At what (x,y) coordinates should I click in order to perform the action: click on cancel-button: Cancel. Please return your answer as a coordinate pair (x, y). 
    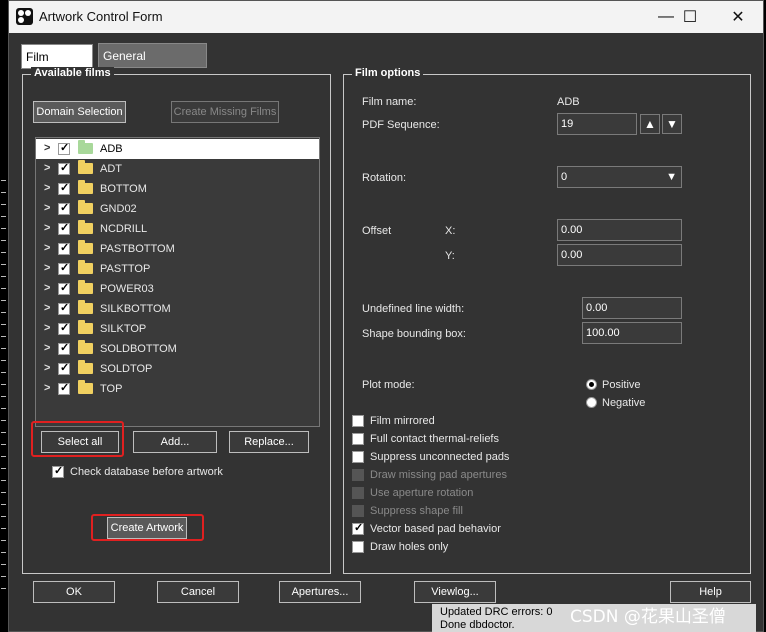
    Looking at the image, I should click on (198, 592).